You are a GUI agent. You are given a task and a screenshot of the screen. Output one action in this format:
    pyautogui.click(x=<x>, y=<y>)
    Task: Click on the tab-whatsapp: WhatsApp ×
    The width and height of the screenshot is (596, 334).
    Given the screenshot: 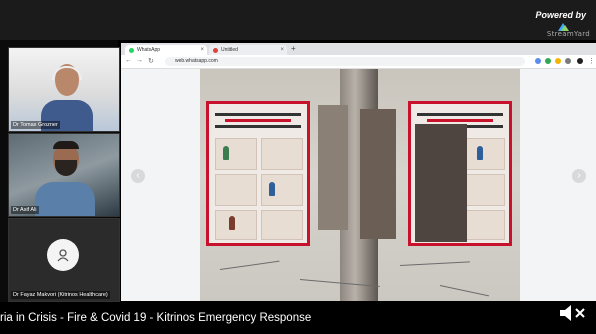 What is the action you would take?
    pyautogui.click(x=166, y=50)
    